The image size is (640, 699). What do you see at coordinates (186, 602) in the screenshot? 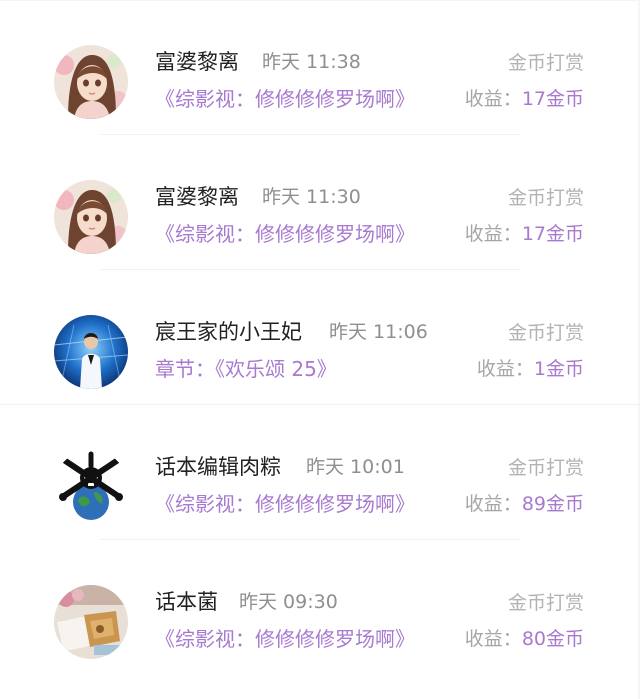
I see `user-name: 话本菌` at bounding box center [186, 602].